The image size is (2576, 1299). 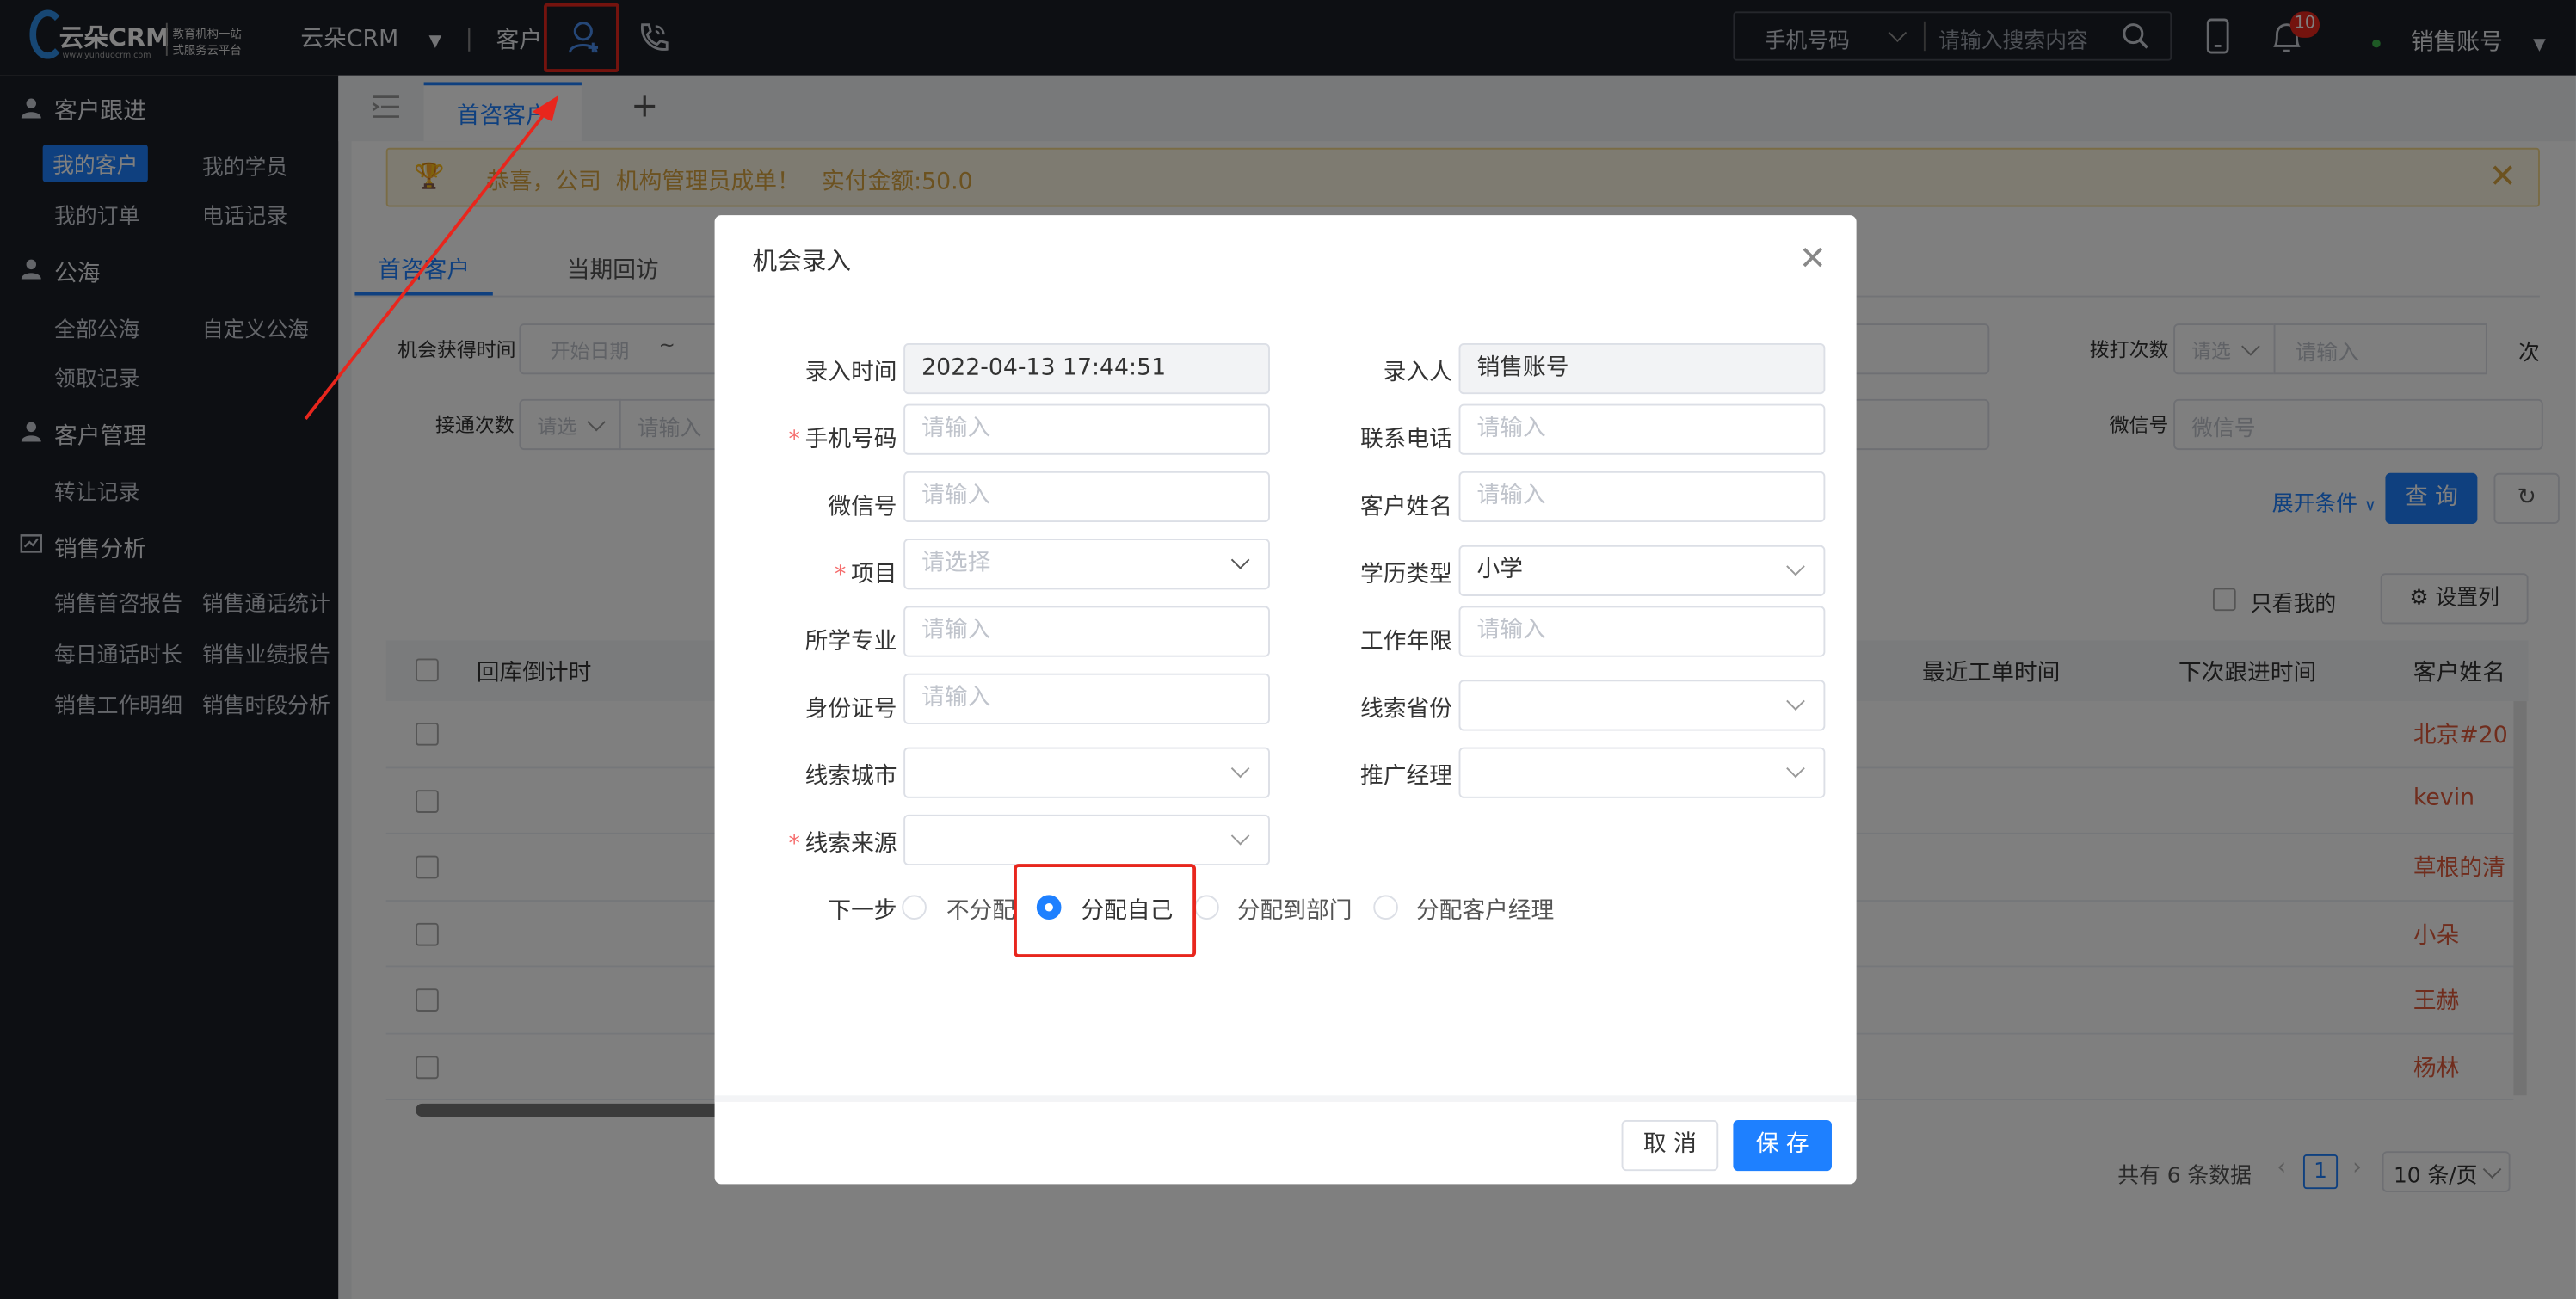 What do you see at coordinates (1642, 429) in the screenshot?
I see `contact-phone-field: 请输入` at bounding box center [1642, 429].